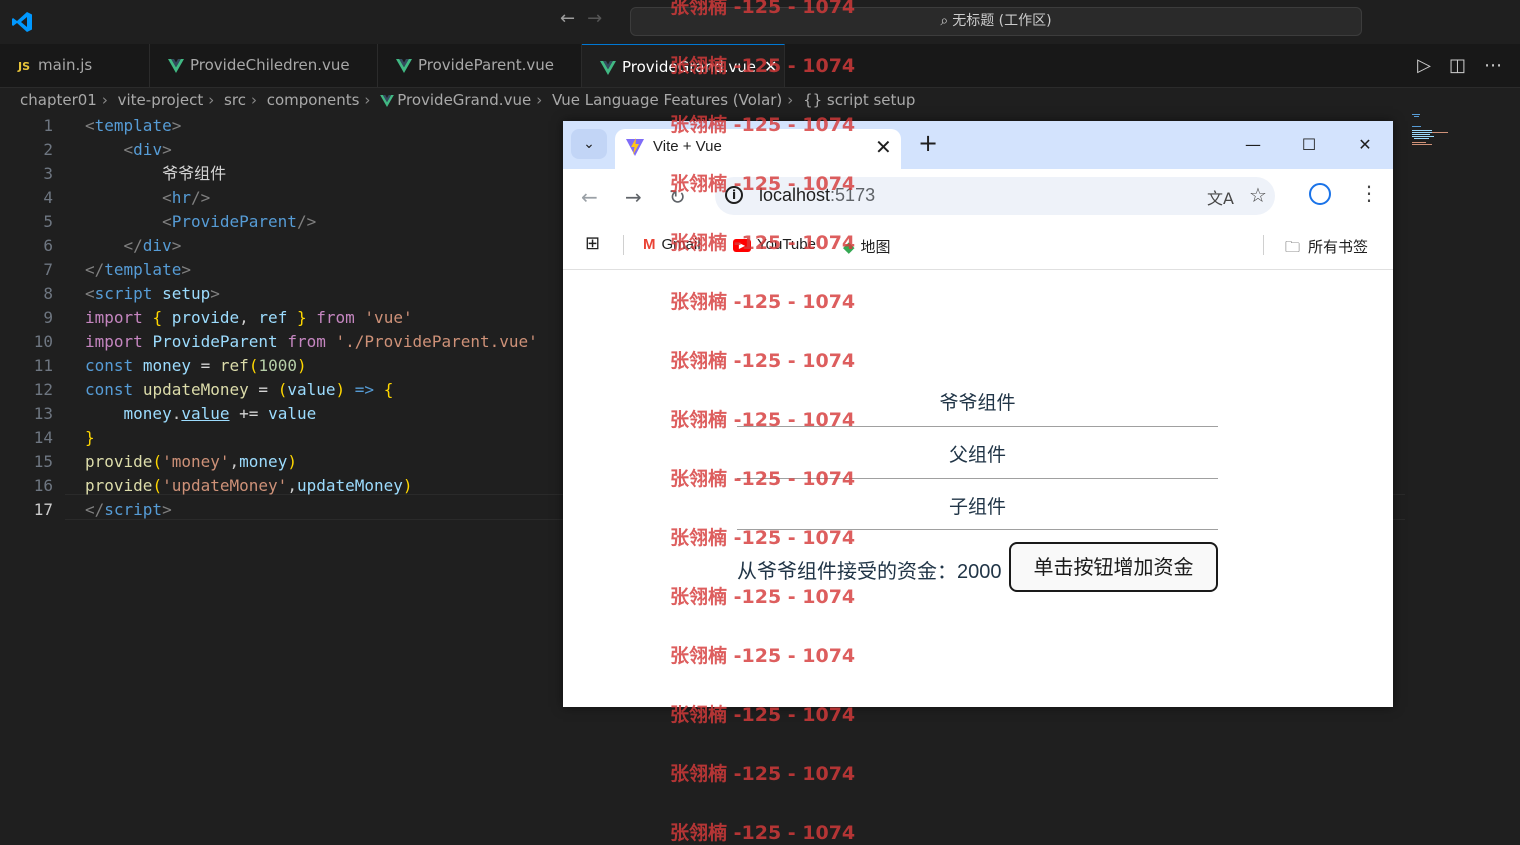  I want to click on more-actions-icon: ⋯, so click(1493, 65).